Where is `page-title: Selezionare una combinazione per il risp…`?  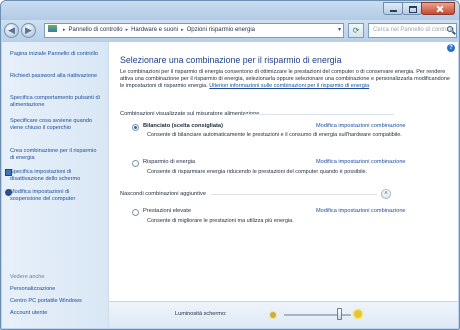
page-title: Selezionare una combinazione per il risp… is located at coordinates (231, 60).